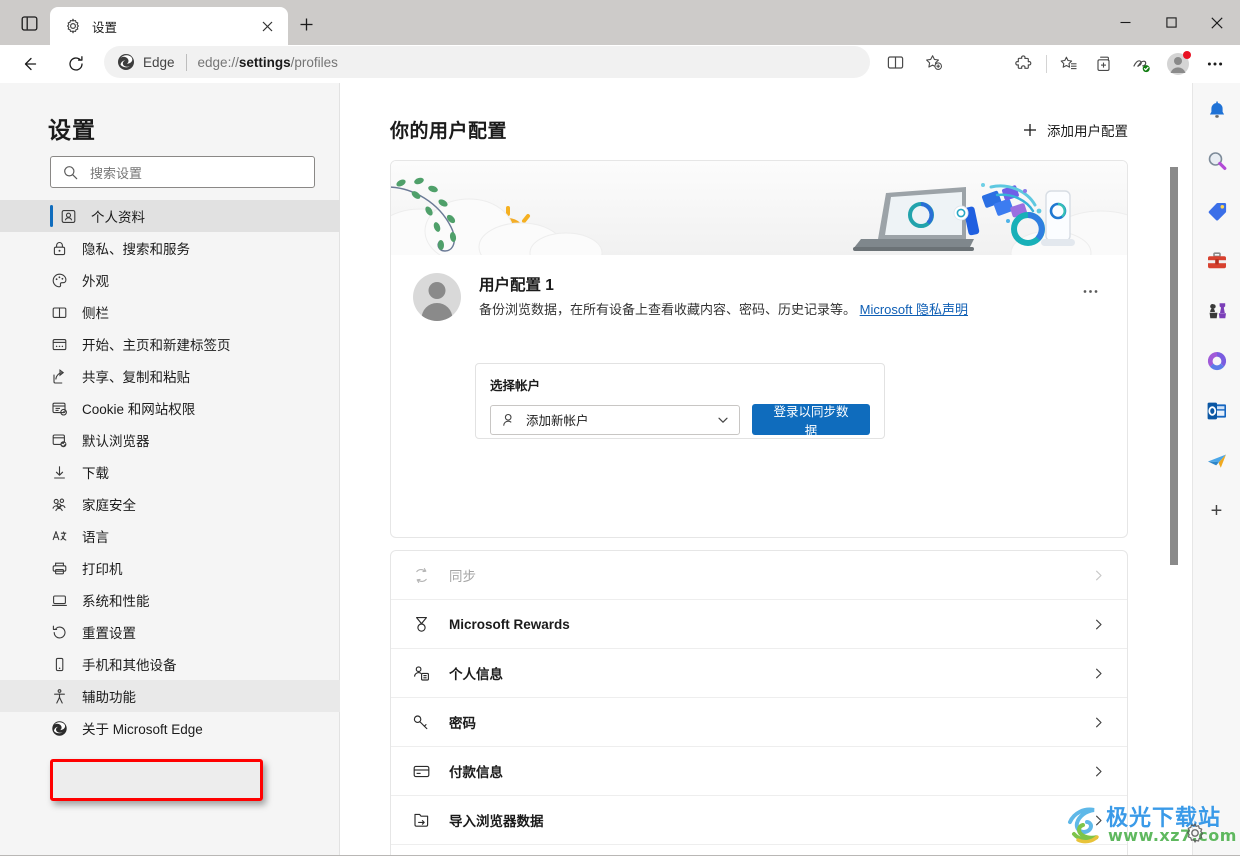 This screenshot has height=856, width=1240. Describe the element at coordinates (170, 536) in the screenshot. I see `sidebar-item-11: 语言` at that location.